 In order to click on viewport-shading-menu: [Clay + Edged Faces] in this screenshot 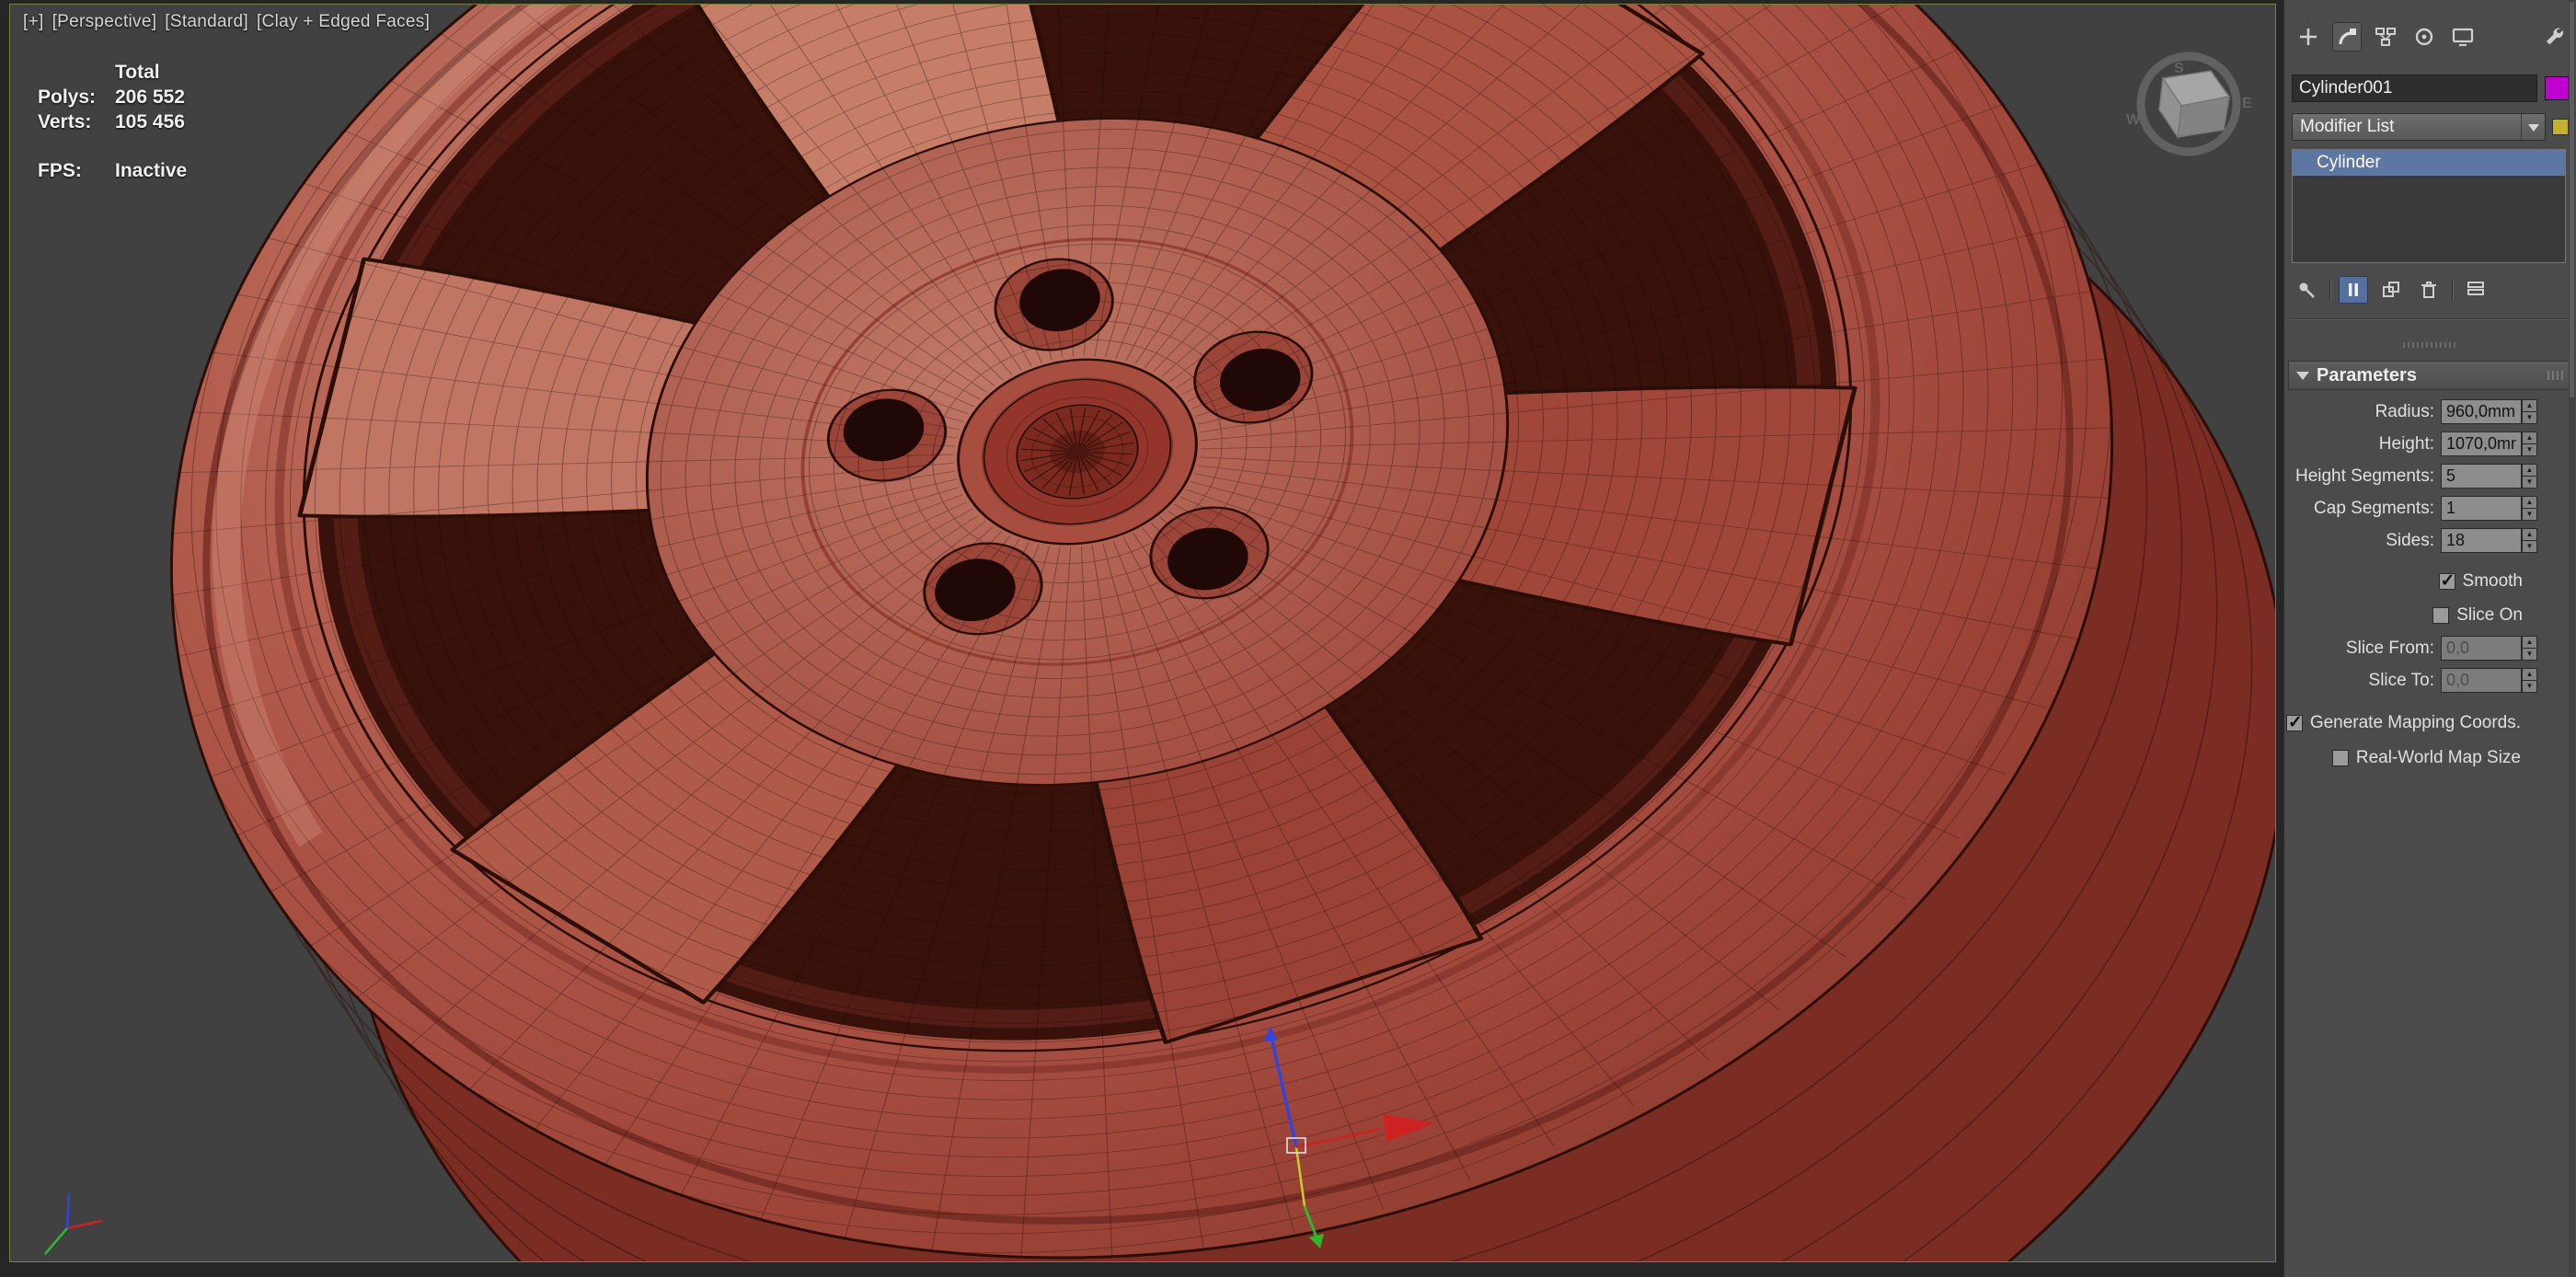, I will do `click(343, 22)`.